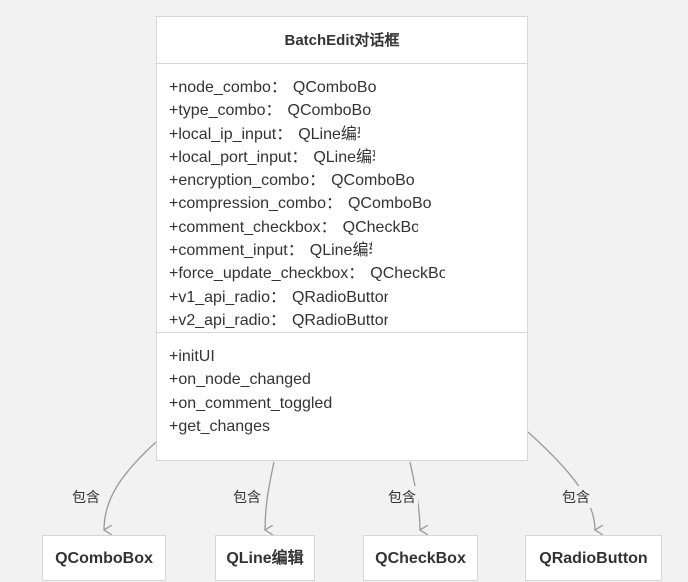 The width and height of the screenshot is (688, 582). Describe the element at coordinates (561, 480) in the screenshot. I see `relation-line-qradiobutton` at that location.